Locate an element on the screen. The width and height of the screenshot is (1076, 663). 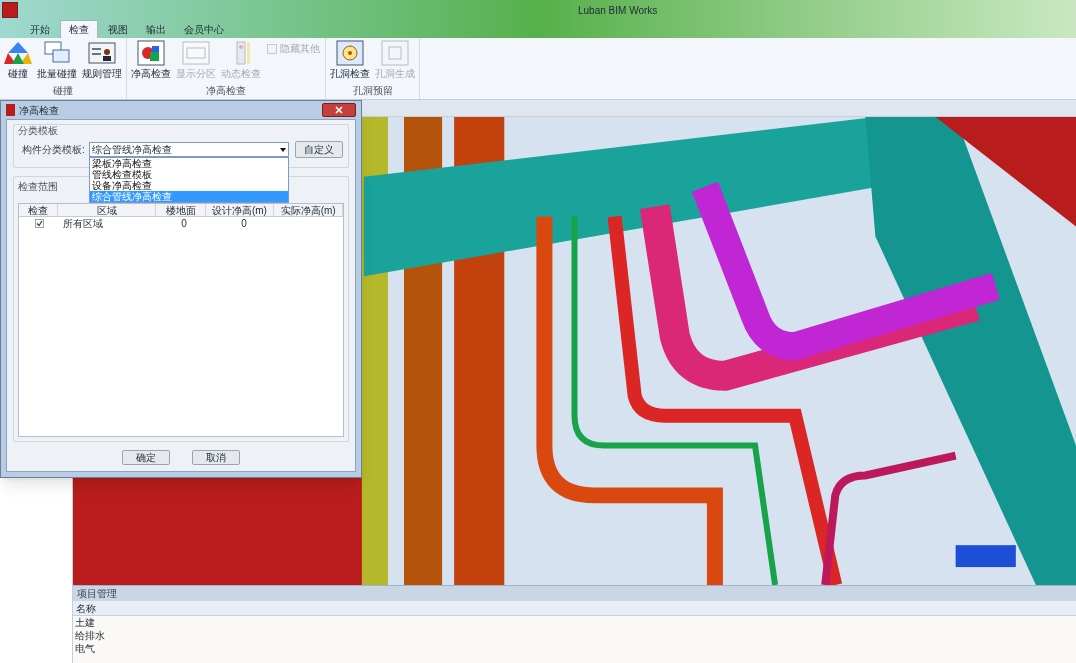
target-icon is located at coordinates (350, 53).